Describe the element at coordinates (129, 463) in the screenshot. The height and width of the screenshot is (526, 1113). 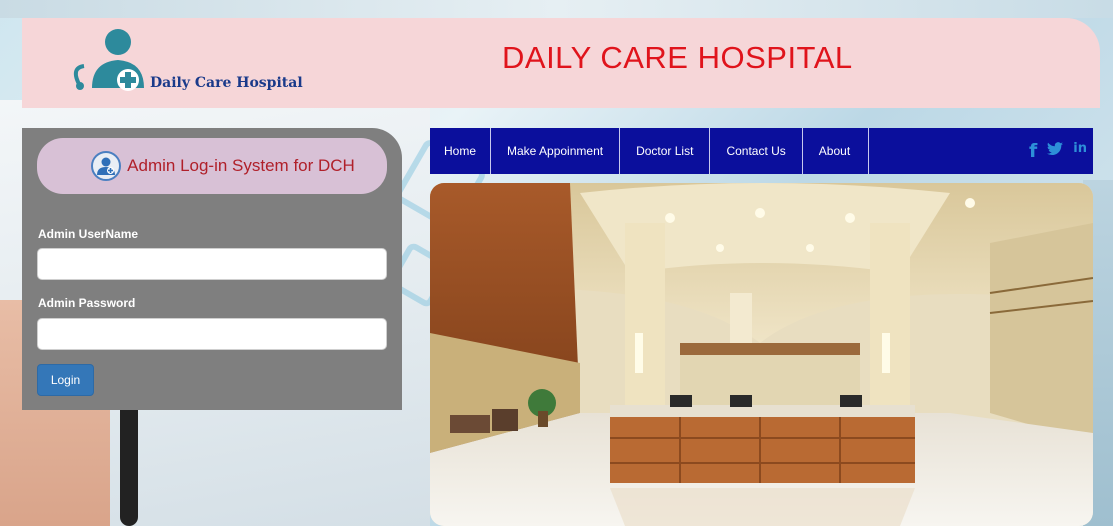
I see `background-stethoscope` at that location.